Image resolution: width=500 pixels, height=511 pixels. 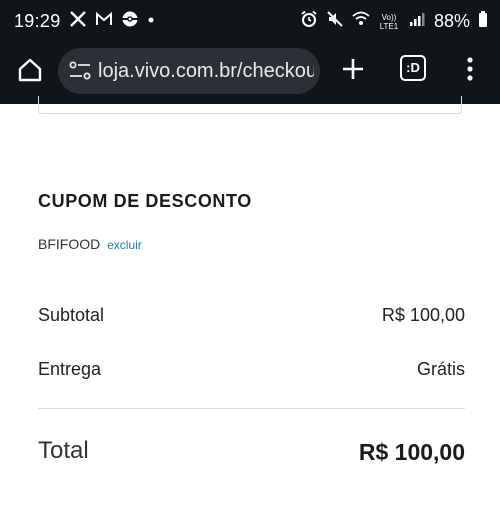 I want to click on delivery-label: Entrega, so click(x=70, y=369).